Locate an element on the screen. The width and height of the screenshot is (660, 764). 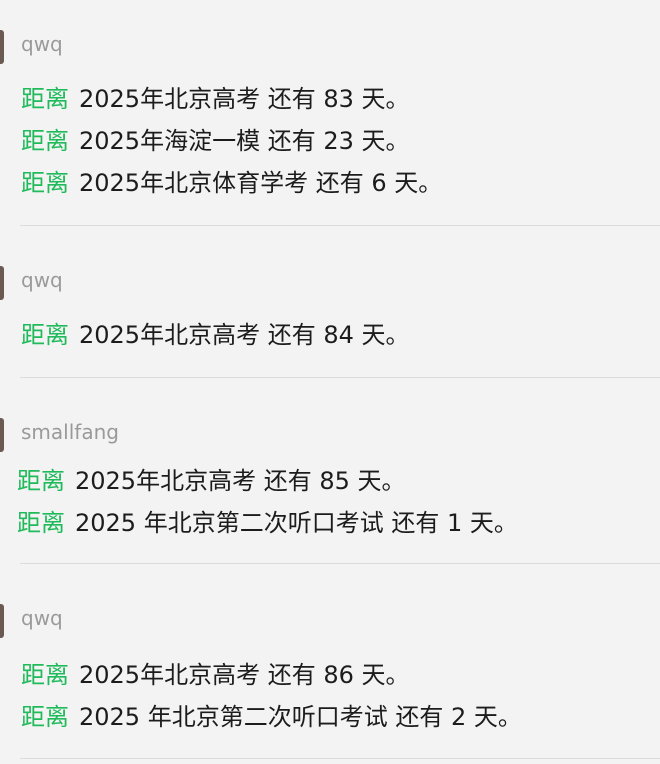
post-divider is located at coordinates (340, 758).